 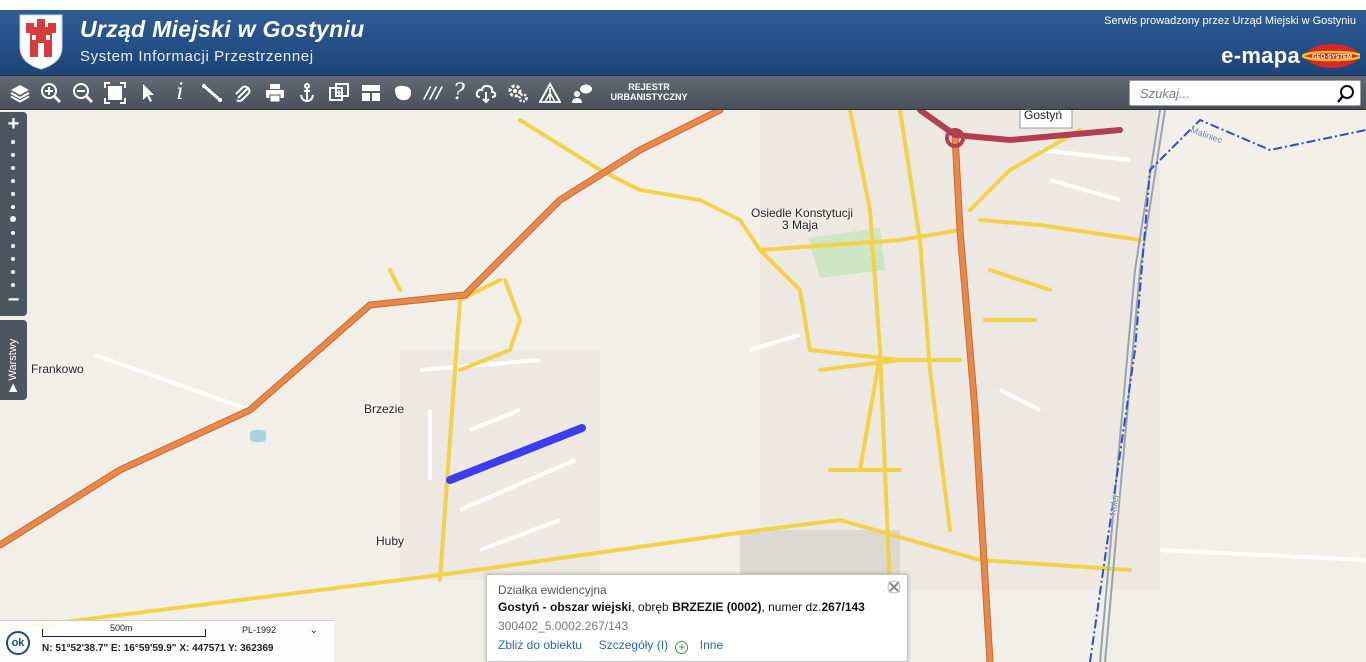 I want to click on full-extent-button, so click(x=115, y=93).